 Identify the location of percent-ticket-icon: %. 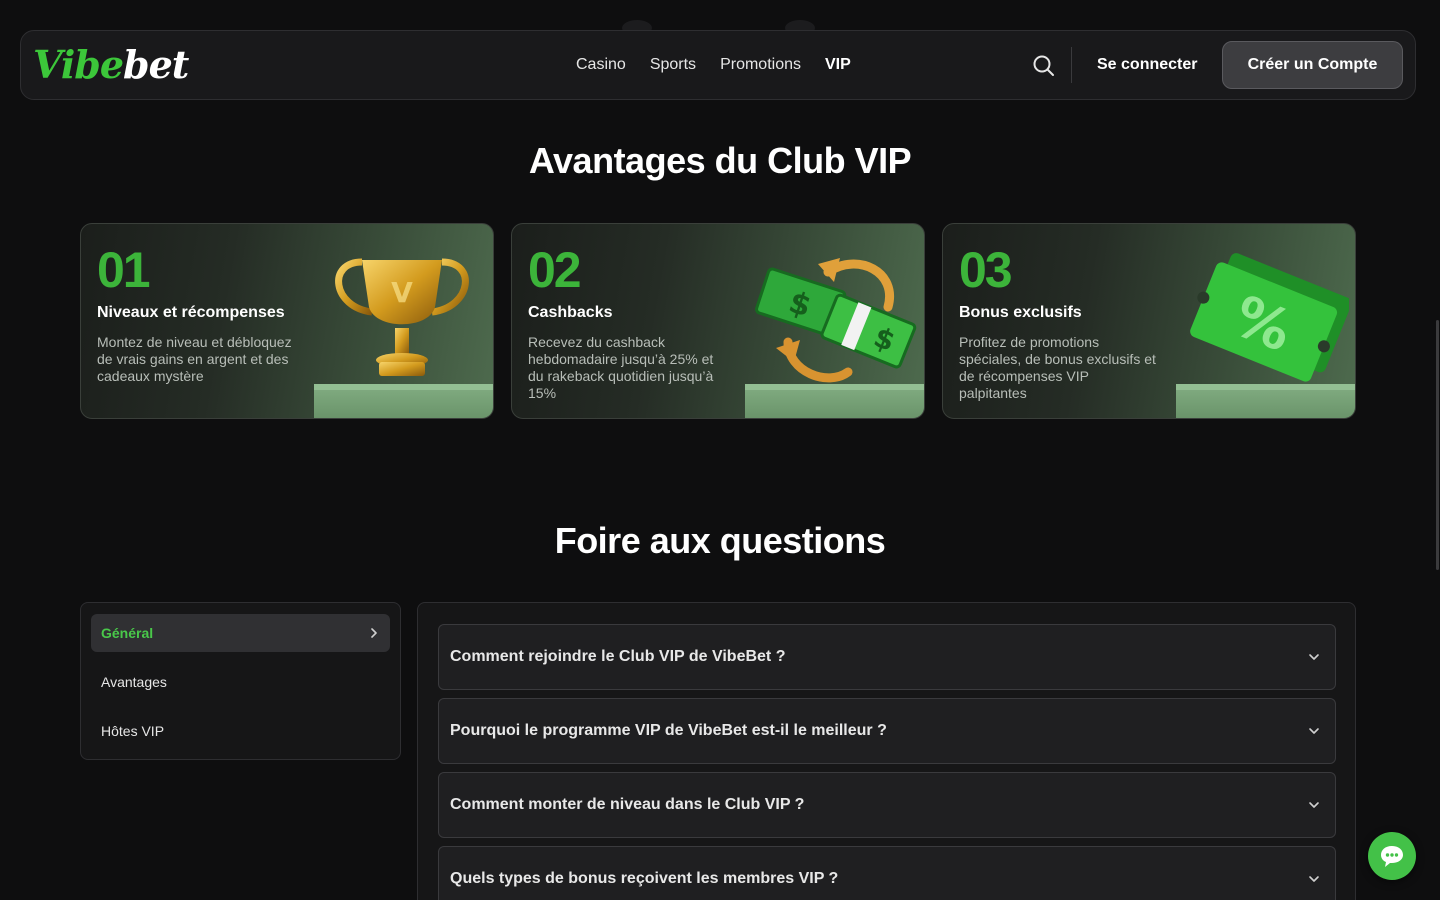
(1269, 317).